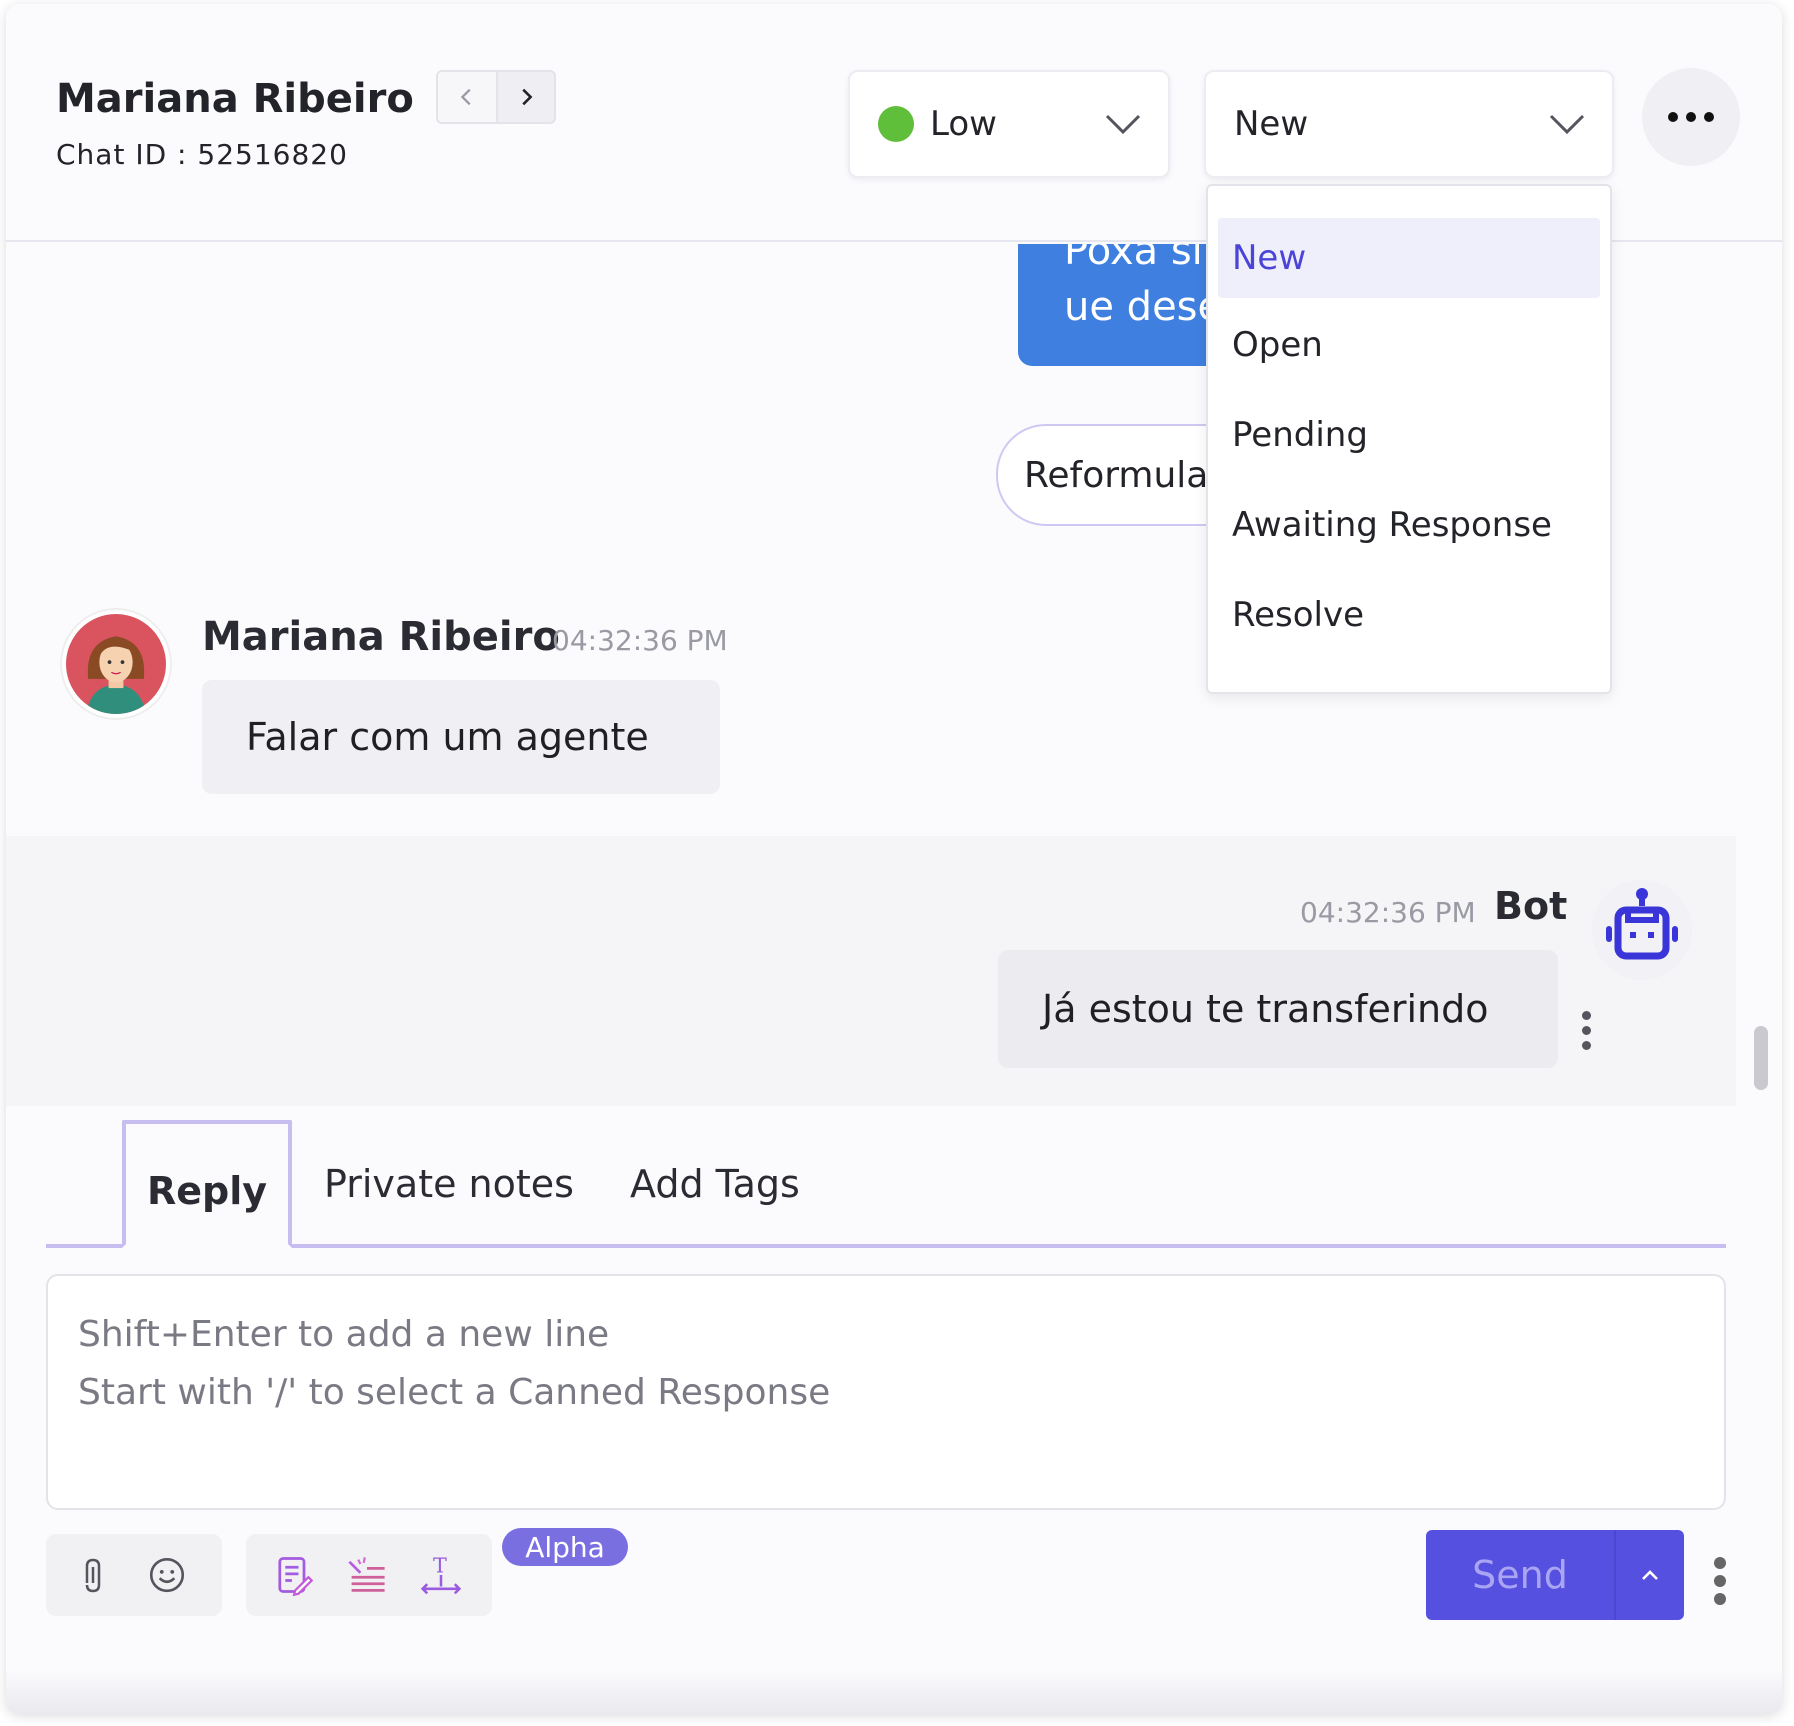  I want to click on bot-avatar, so click(1642, 930).